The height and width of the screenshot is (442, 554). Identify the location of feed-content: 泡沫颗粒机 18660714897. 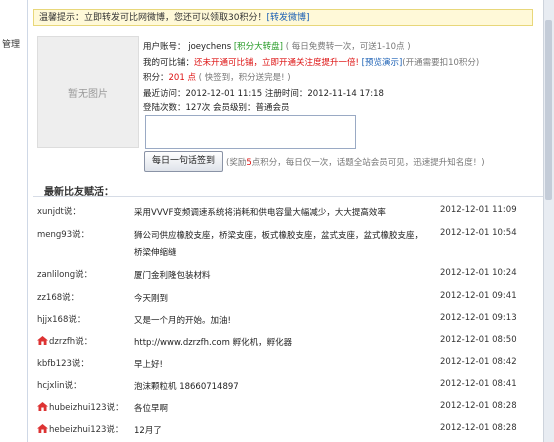
(186, 387).